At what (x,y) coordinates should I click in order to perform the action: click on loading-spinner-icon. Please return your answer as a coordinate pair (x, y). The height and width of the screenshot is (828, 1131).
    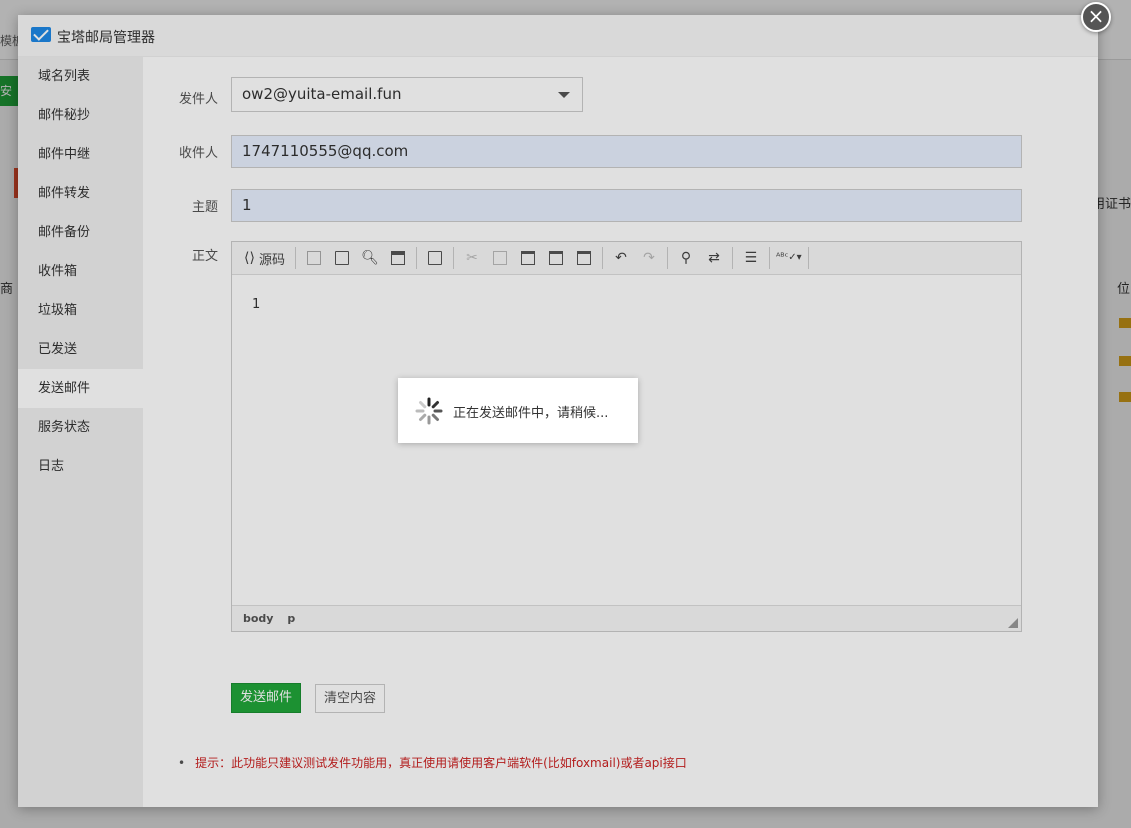
    Looking at the image, I should click on (429, 411).